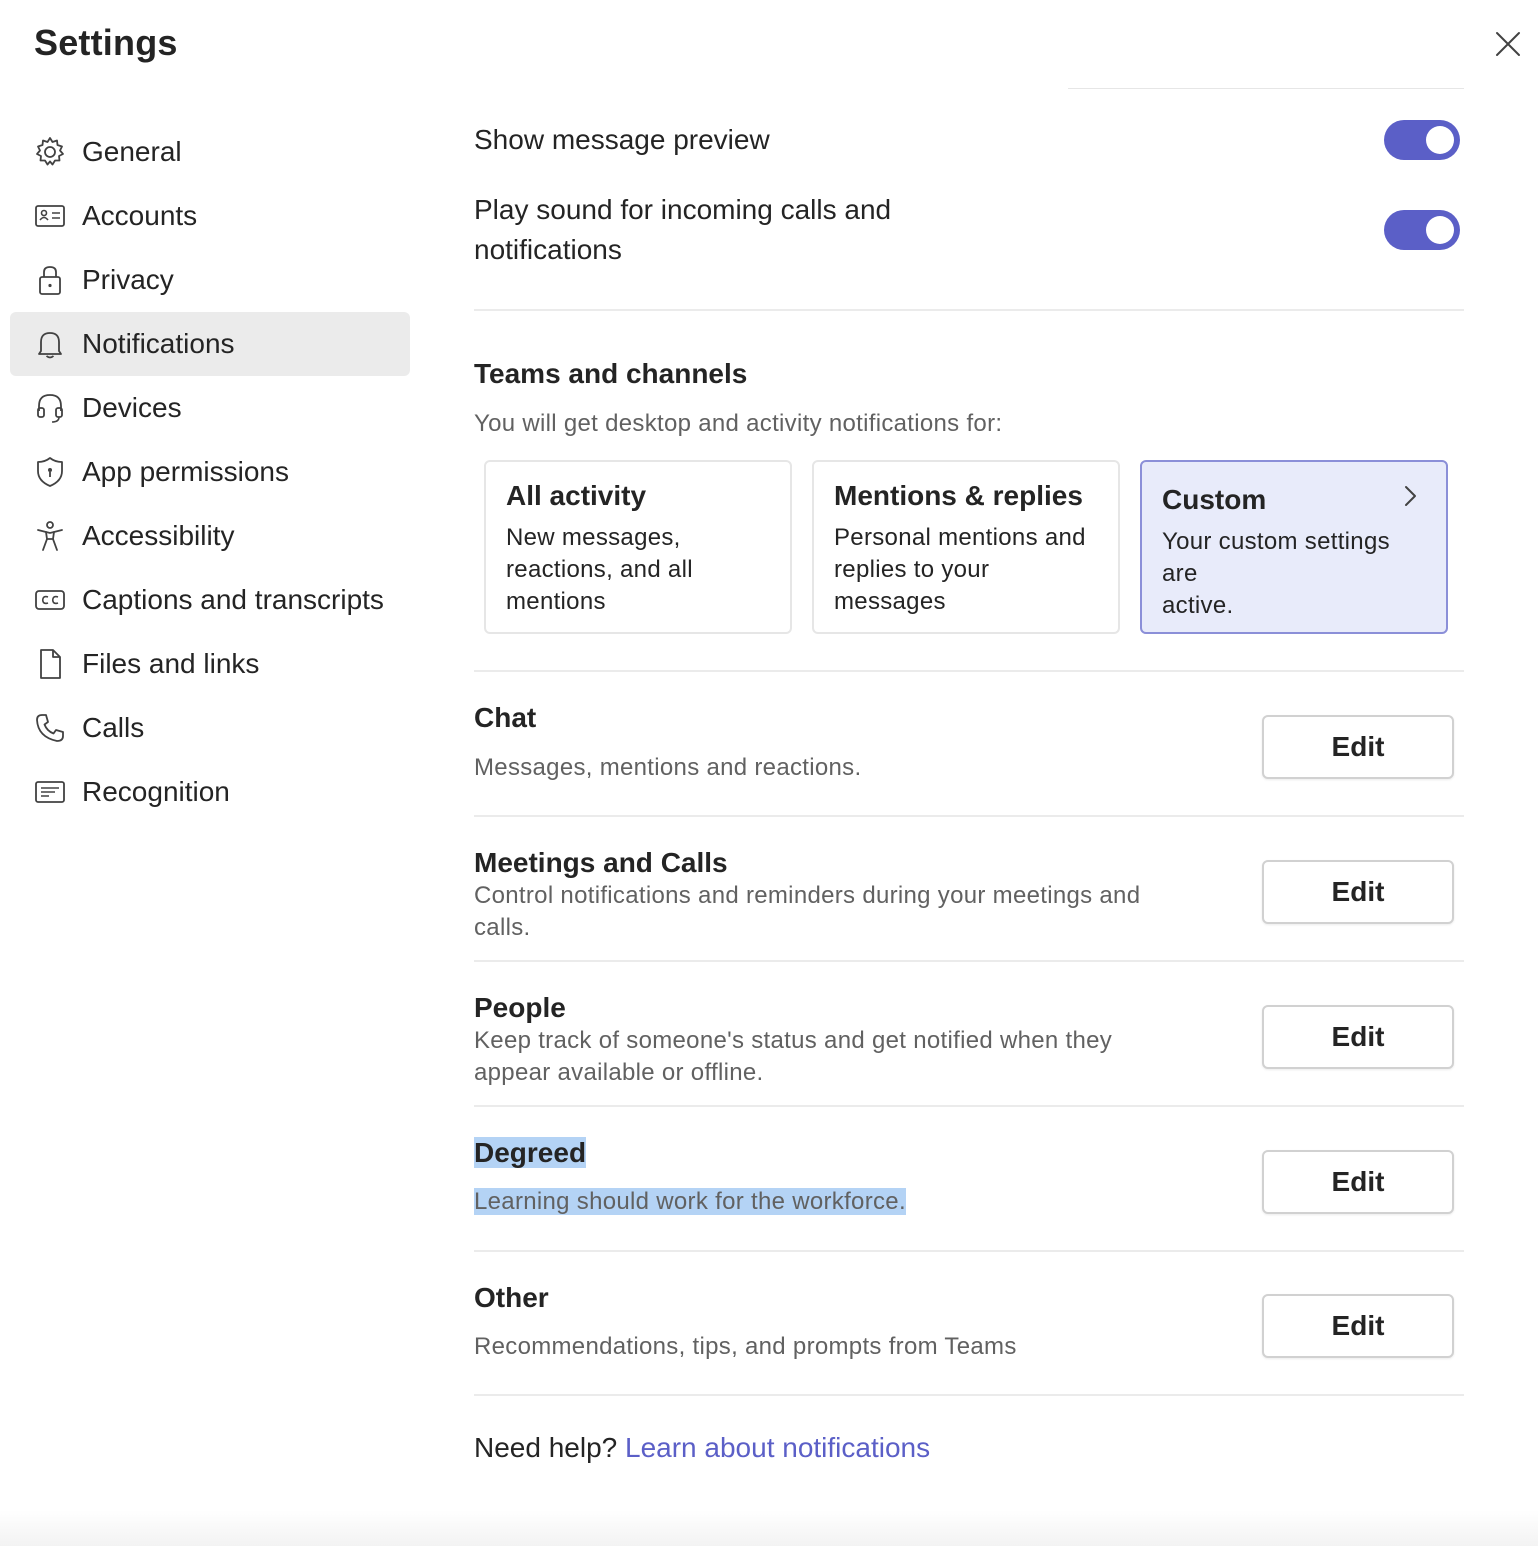 The image size is (1538, 1546). Describe the element at coordinates (546, 1447) in the screenshot. I see `help-prefix: Need help?` at that location.